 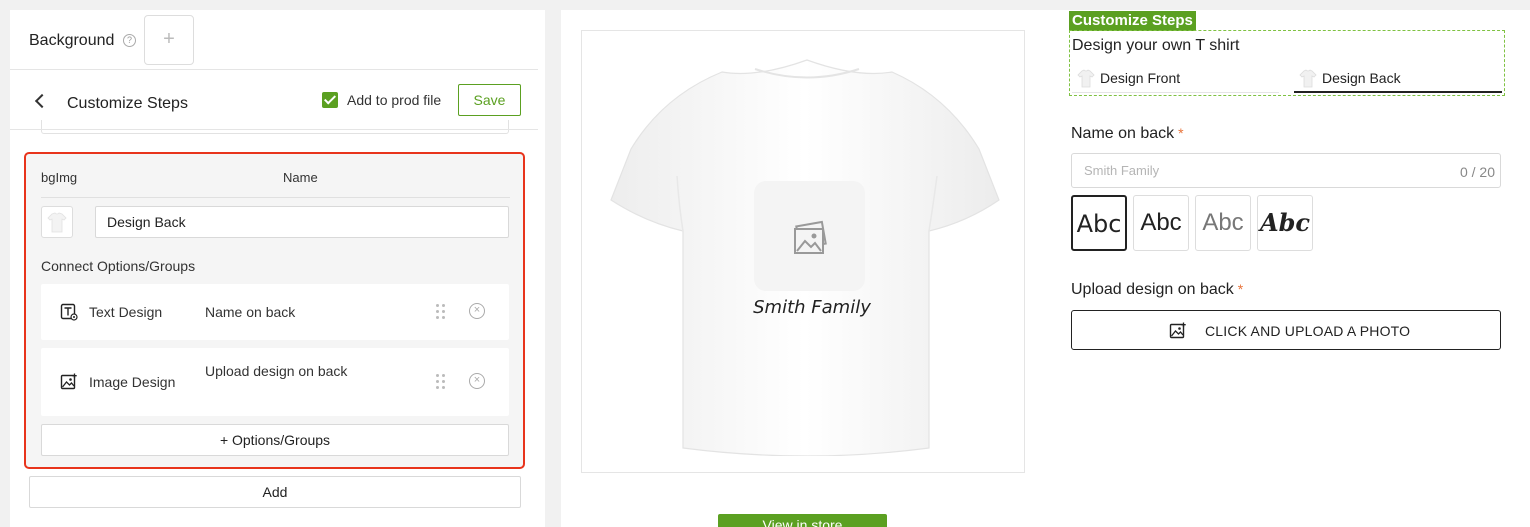 What do you see at coordinates (1361, 78) in the screenshot?
I see `tab-label: Design Back` at bounding box center [1361, 78].